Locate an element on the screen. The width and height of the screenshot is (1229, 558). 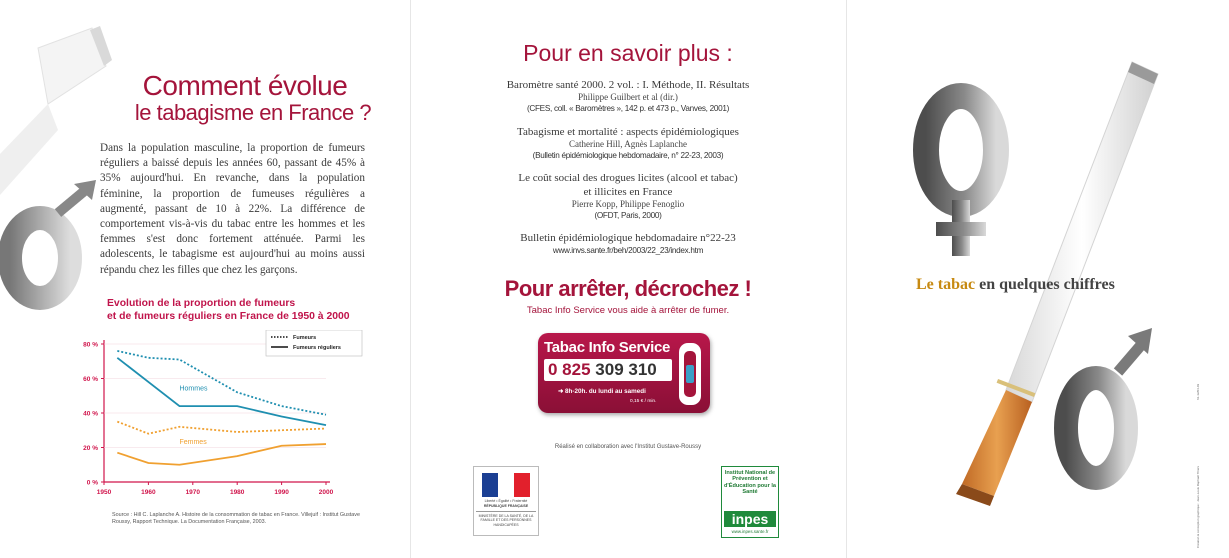
reference-publisher: (OFDT, Paris, 2000) is located at coordinates (628, 215).